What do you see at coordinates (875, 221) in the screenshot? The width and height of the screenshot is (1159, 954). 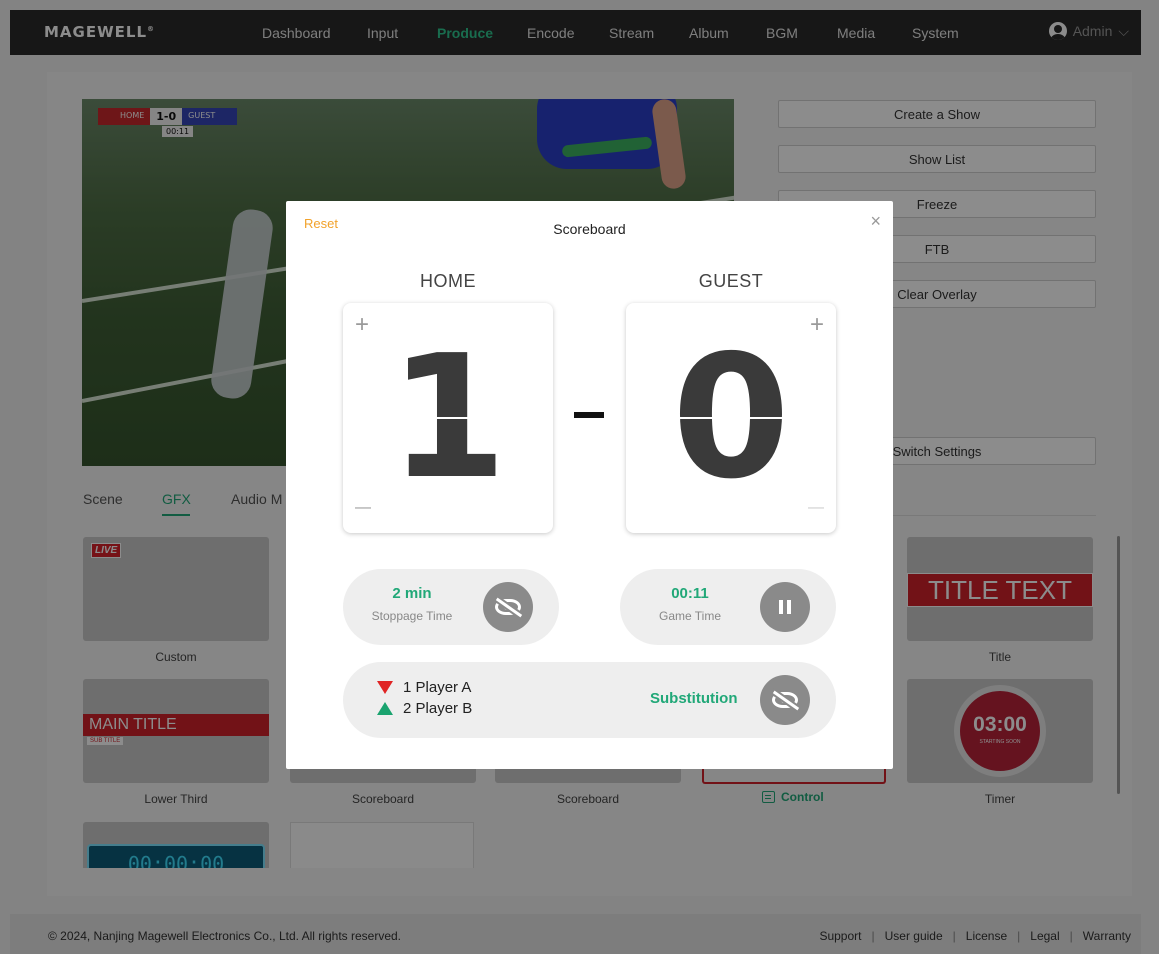 I see `close-icon: ×` at bounding box center [875, 221].